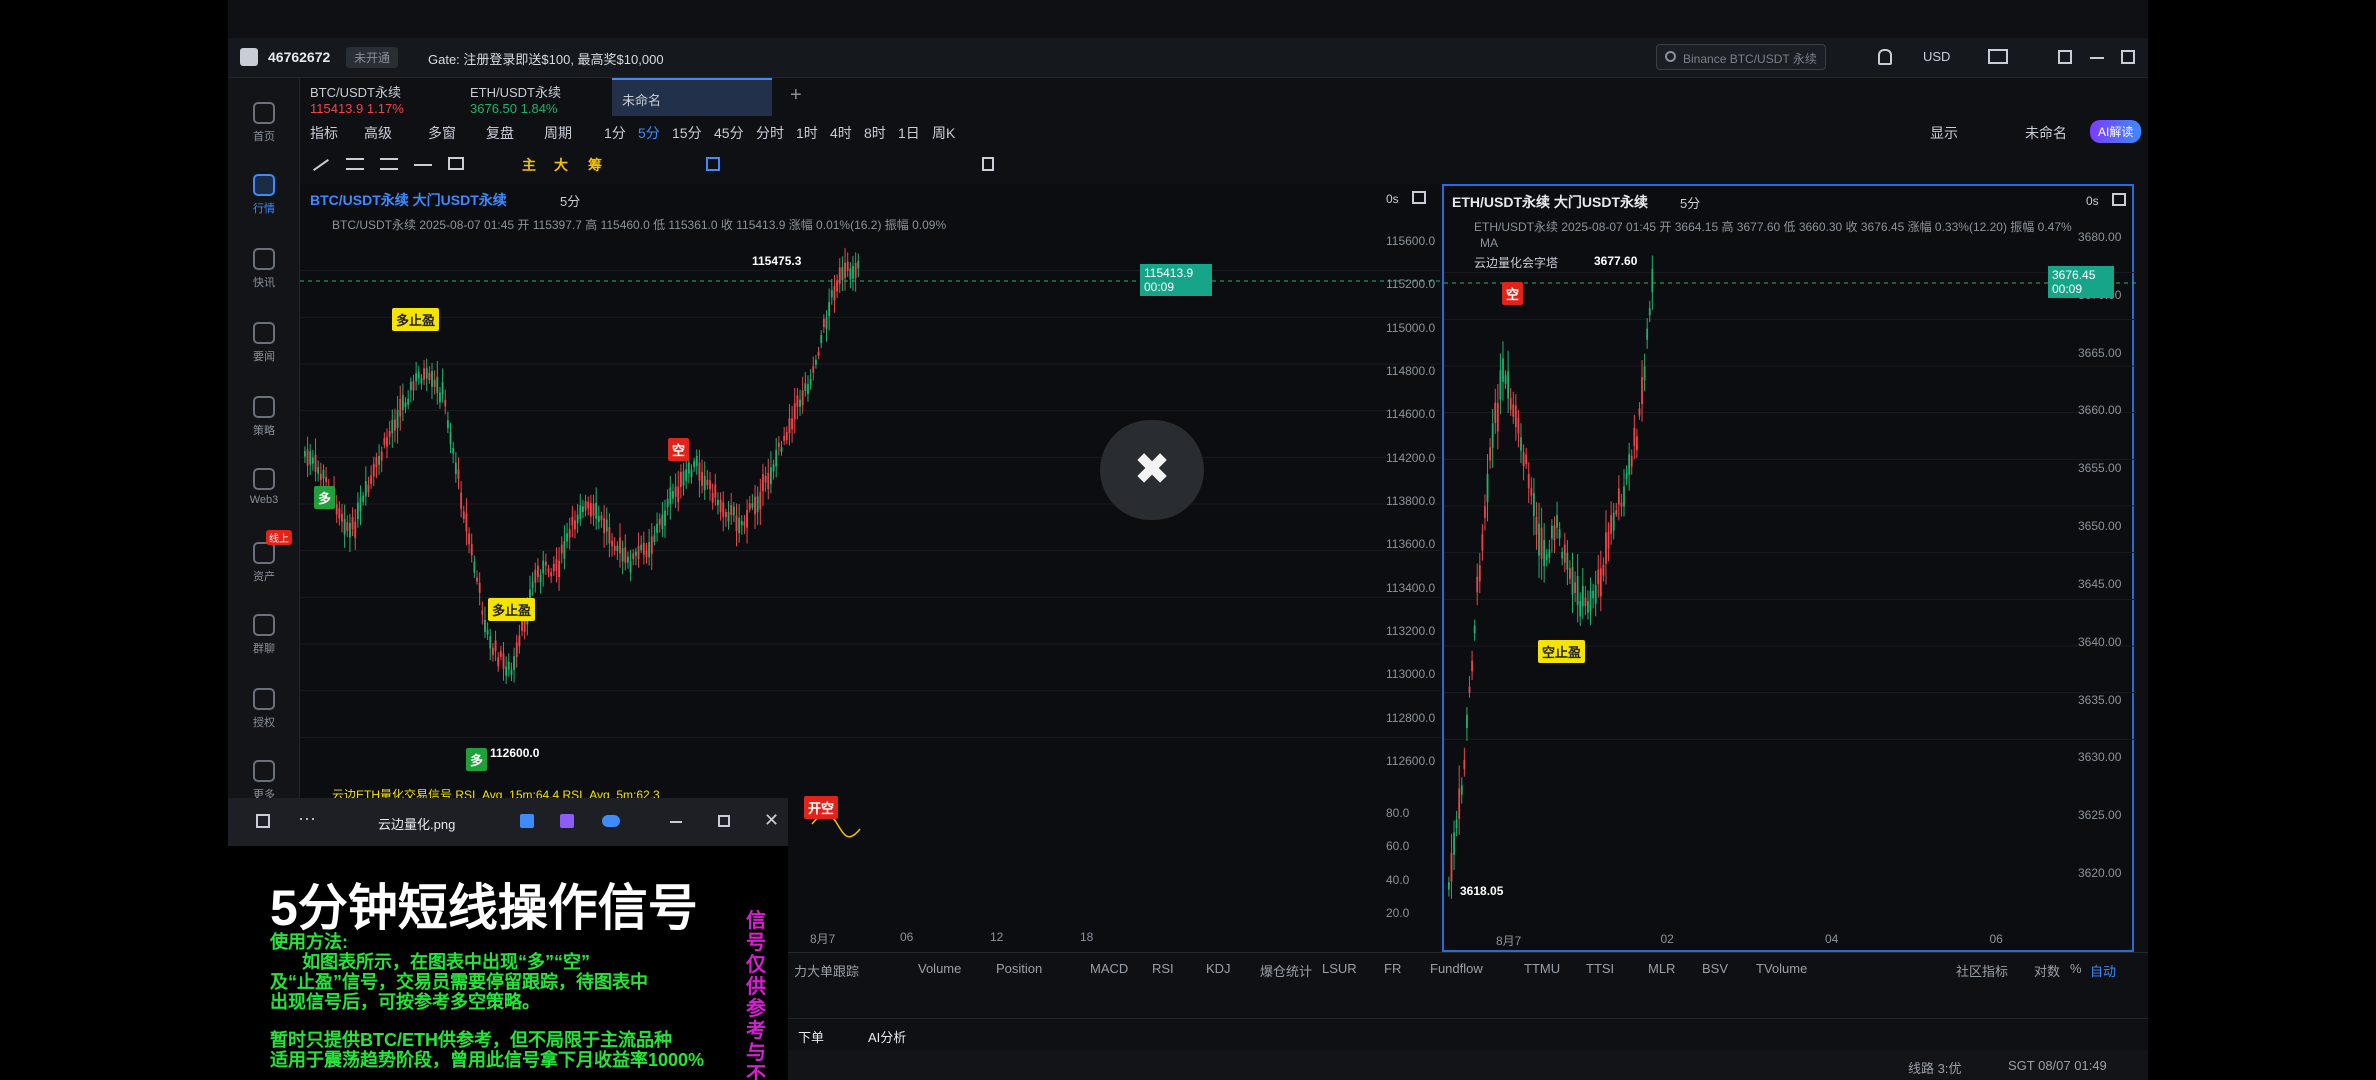 The width and height of the screenshot is (2376, 1080). Describe the element at coordinates (713, 164) in the screenshot. I see `magnet-icon` at that location.